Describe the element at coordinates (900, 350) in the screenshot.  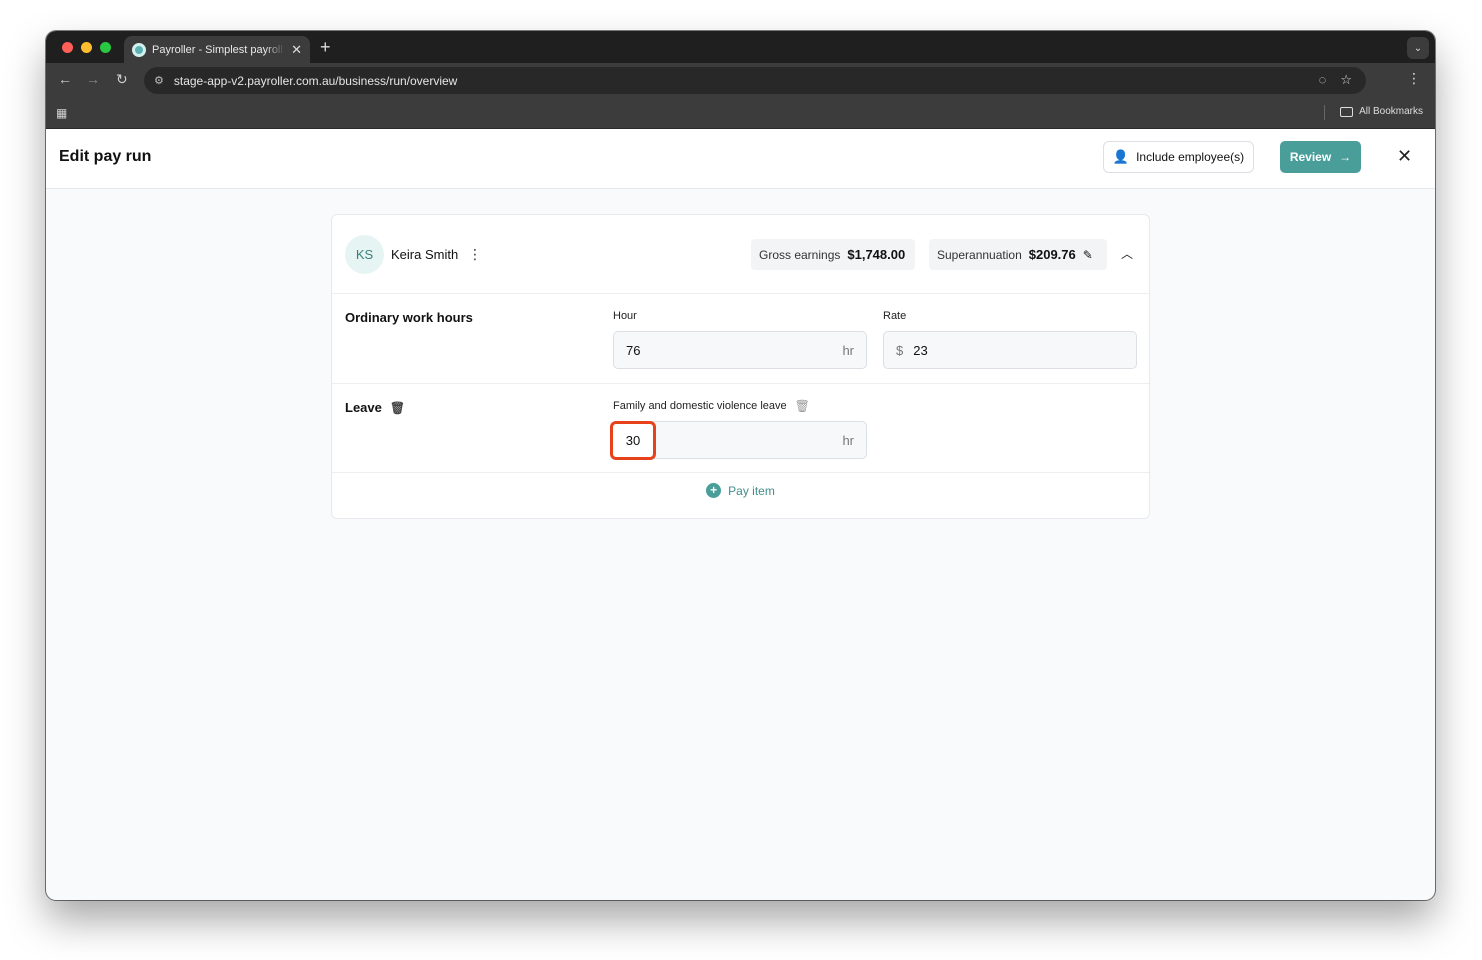
I see `dollar-prefix: $` at that location.